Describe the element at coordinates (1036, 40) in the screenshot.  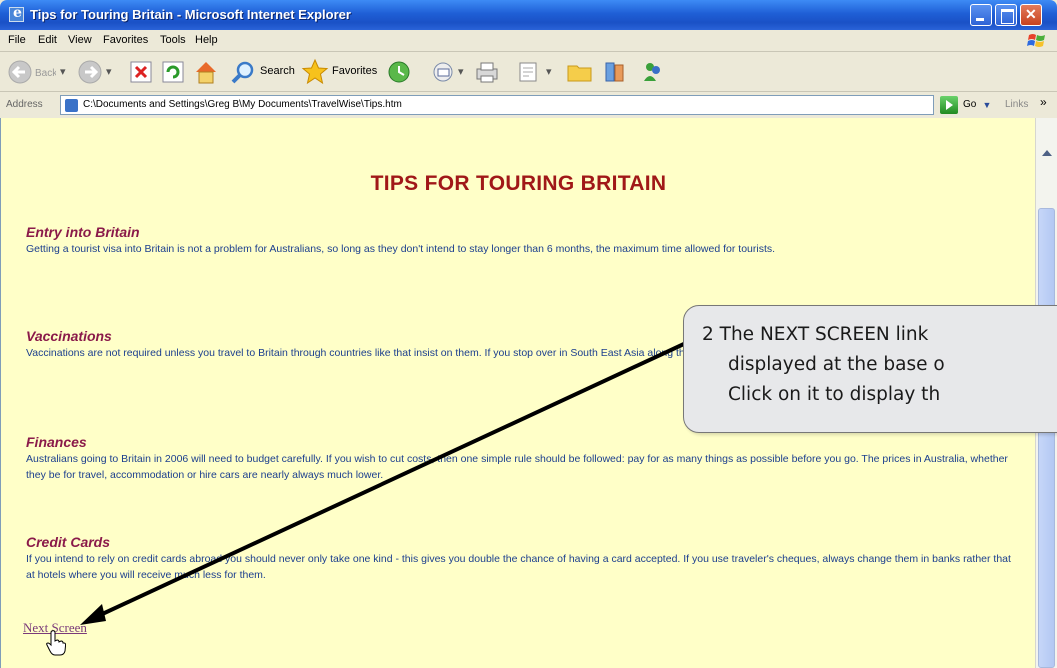
I see `windows-flag-icon` at that location.